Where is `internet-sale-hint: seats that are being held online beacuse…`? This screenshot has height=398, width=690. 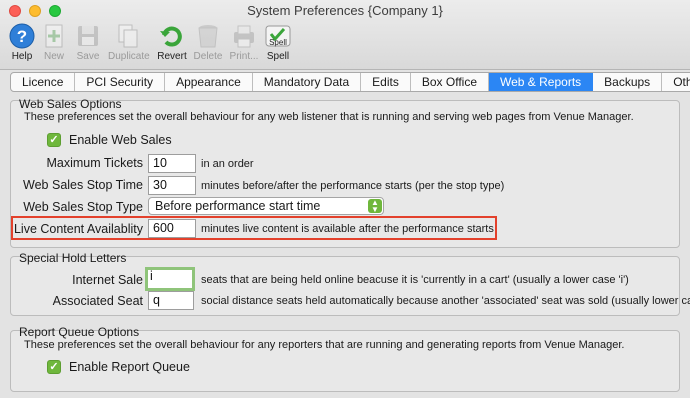
internet-sale-hint: seats that are being held online beacuse… is located at coordinates (415, 280).